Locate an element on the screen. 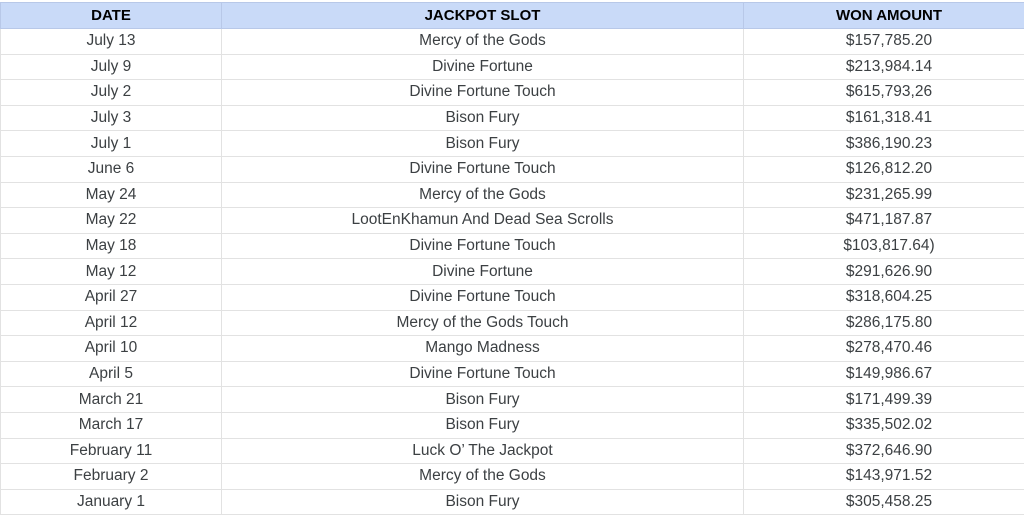  date-cell: May 22 is located at coordinates (111, 220).